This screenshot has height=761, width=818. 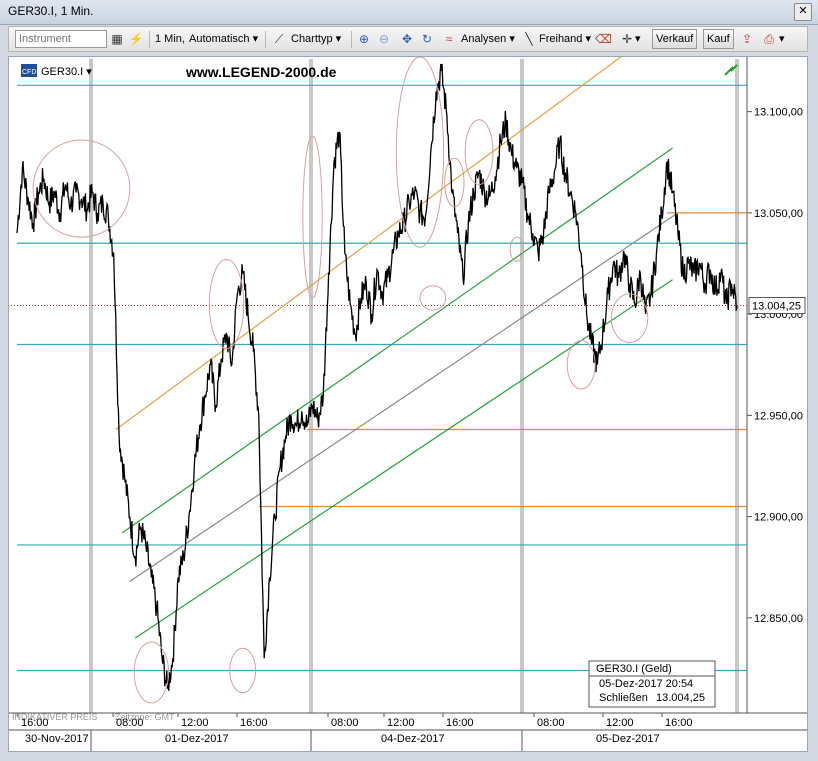 What do you see at coordinates (603, 39) in the screenshot?
I see `eraser-icon: ⌫` at bounding box center [603, 39].